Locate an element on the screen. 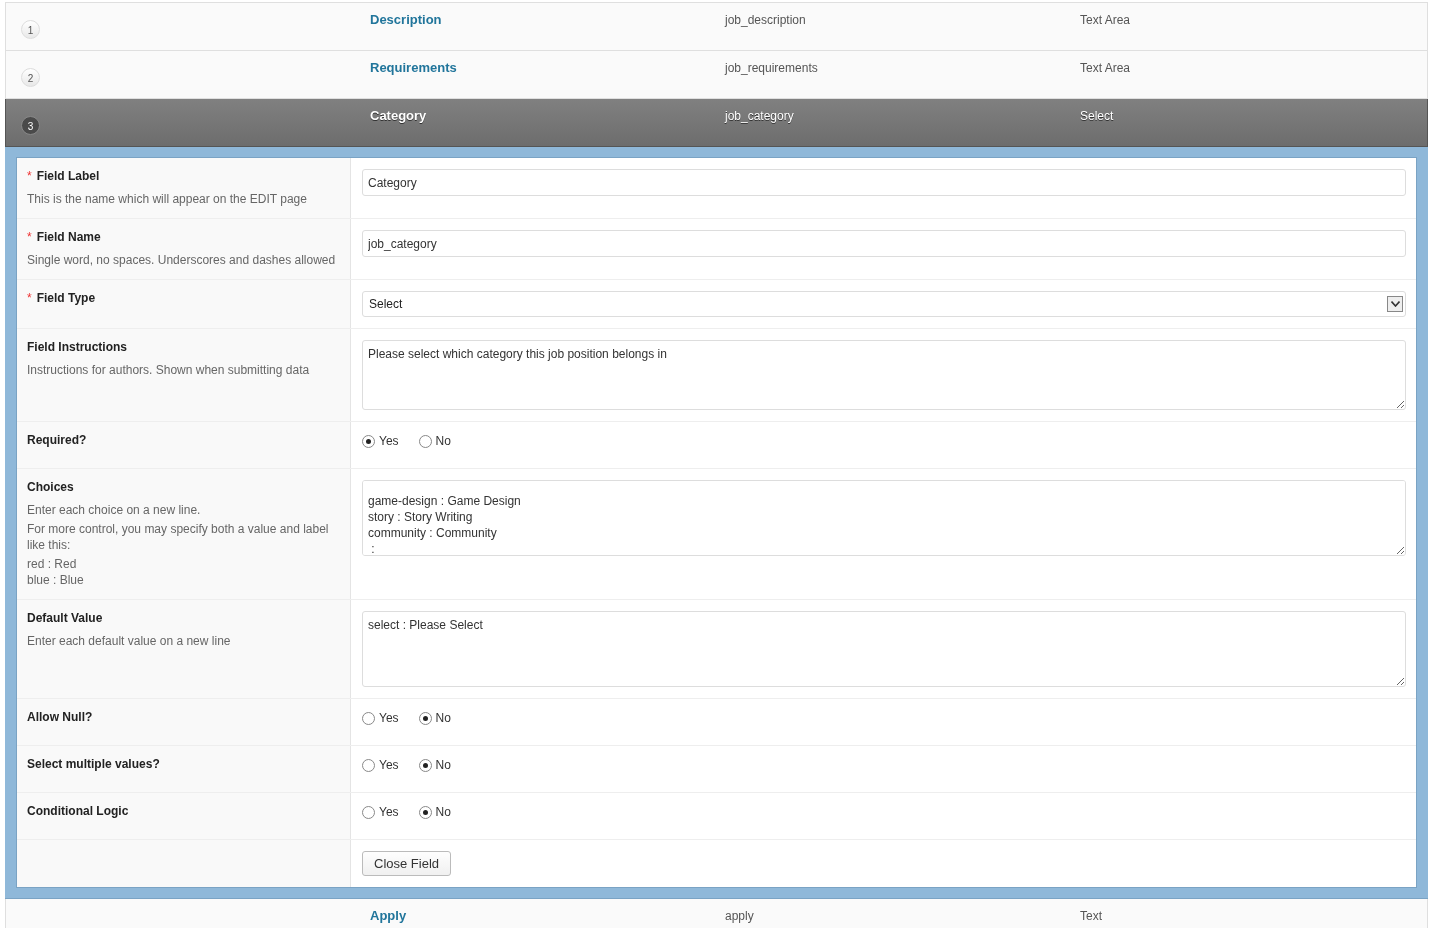  row-label: Required? is located at coordinates (57, 440).